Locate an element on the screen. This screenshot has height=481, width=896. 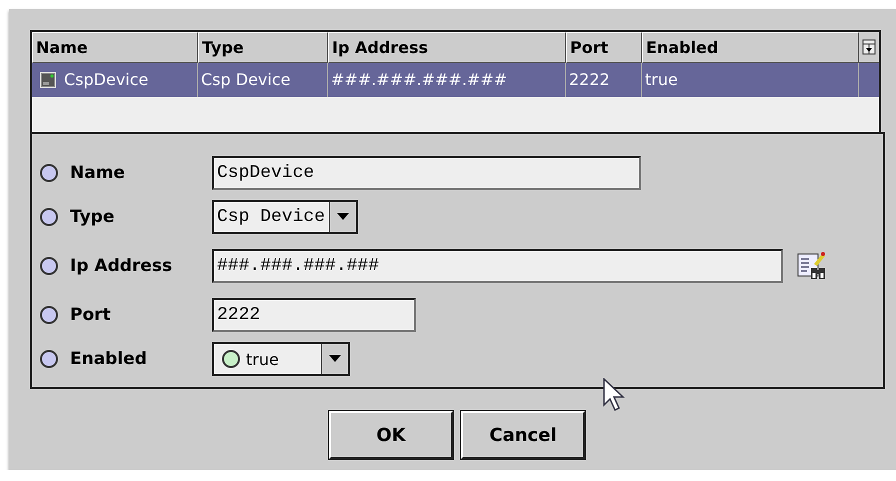
dropdown: true is located at coordinates (281, 359).